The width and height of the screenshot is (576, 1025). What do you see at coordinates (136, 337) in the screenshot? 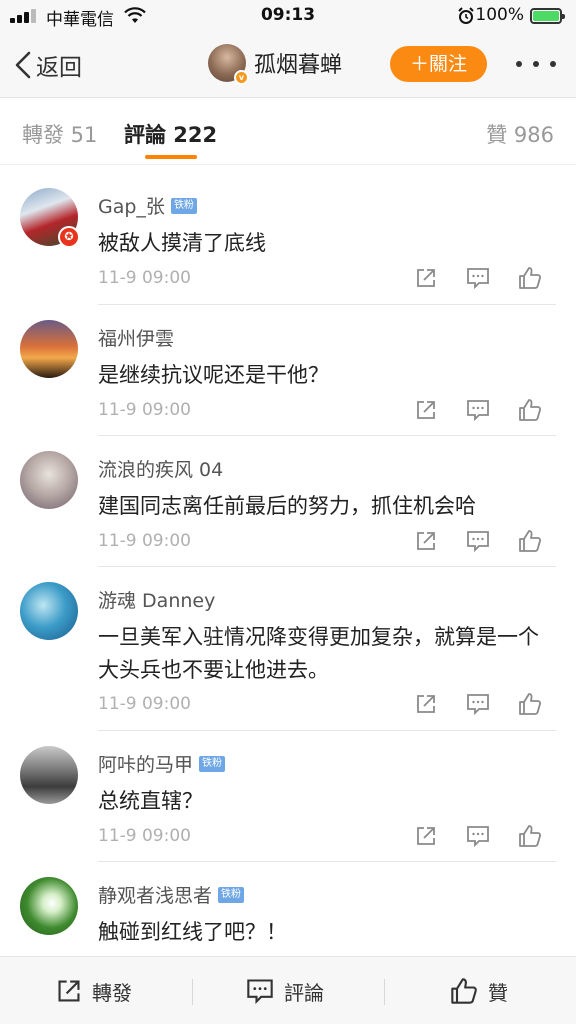
I see `comment-username: 福州伊雲` at bounding box center [136, 337].